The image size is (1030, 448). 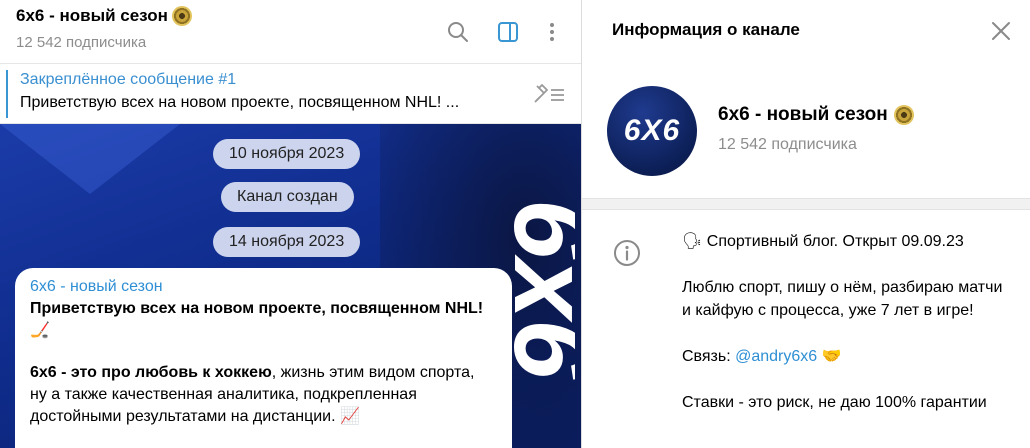 I want to click on channel-avatar: 6X6, so click(x=652, y=131).